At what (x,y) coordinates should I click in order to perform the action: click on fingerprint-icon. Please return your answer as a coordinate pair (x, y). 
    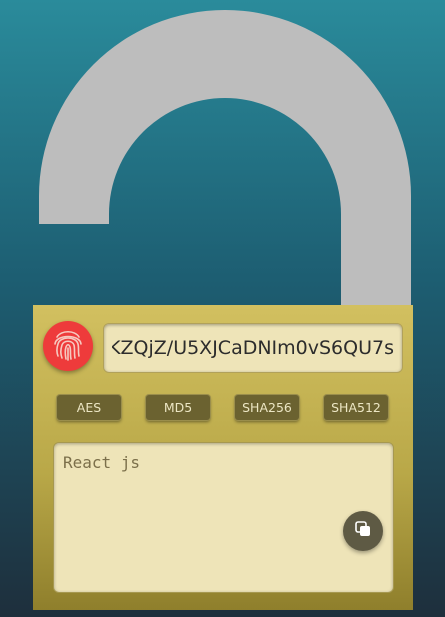
    Looking at the image, I should click on (68, 346).